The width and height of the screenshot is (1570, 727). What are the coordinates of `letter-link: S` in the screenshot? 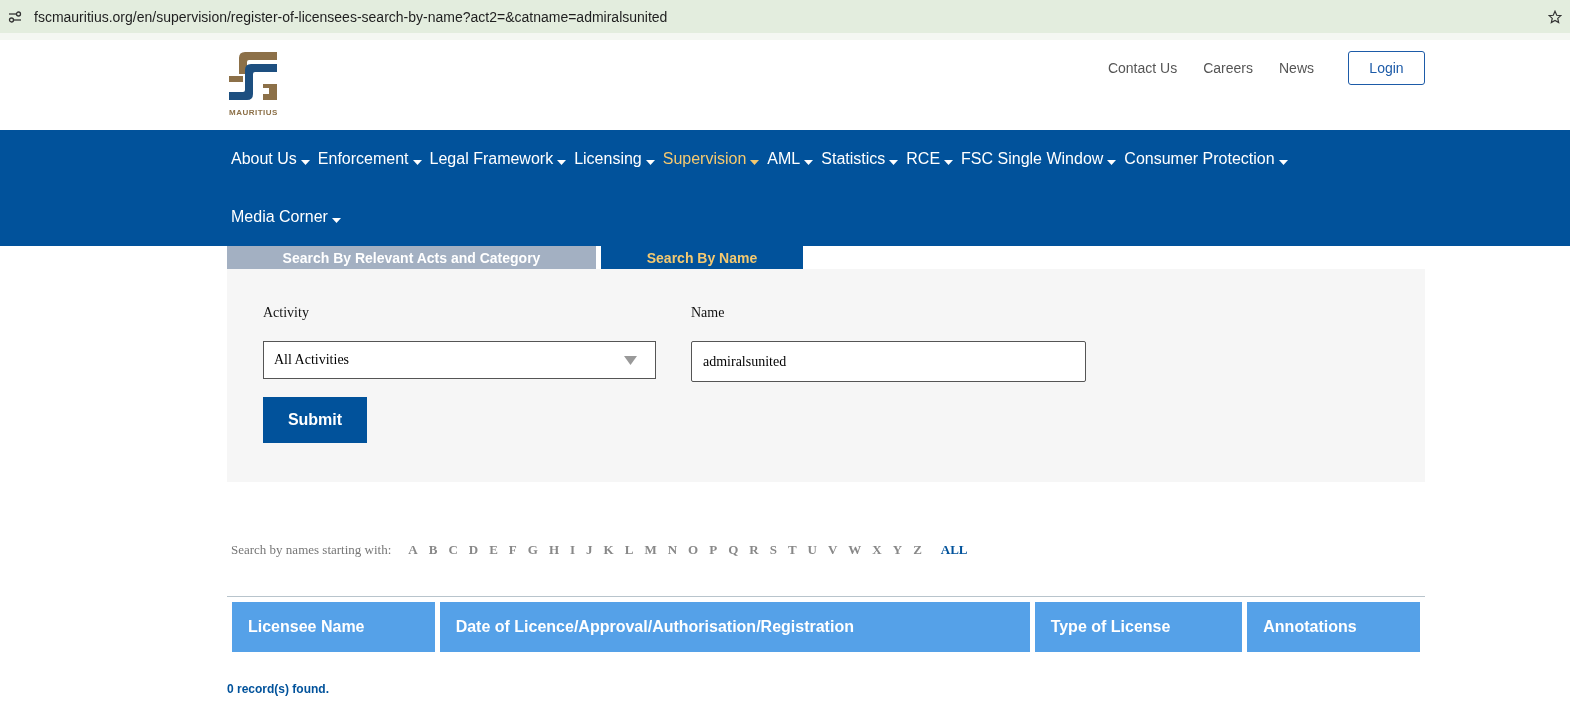 It's located at (773, 550).